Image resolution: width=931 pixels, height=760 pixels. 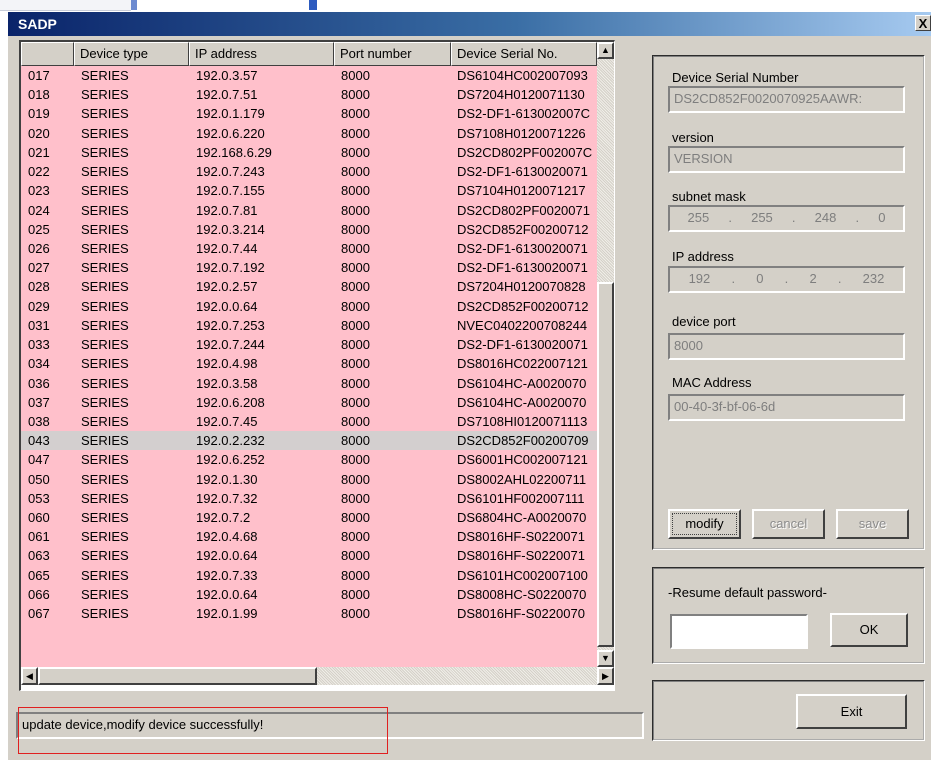 What do you see at coordinates (739, 631) in the screenshot?
I see `password-input` at bounding box center [739, 631].